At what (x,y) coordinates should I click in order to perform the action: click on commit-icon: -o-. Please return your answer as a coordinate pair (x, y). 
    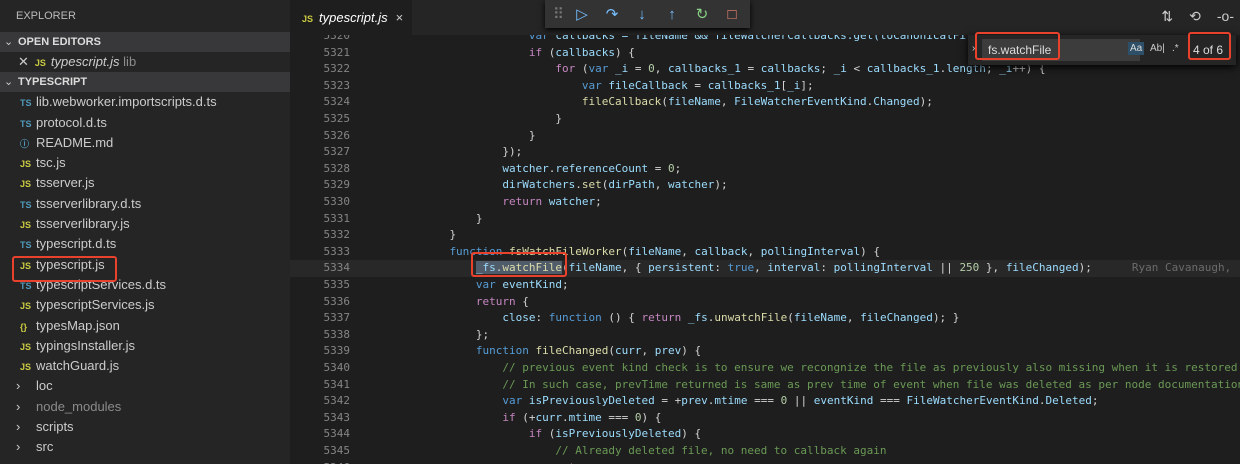
    Looking at the image, I should click on (1225, 16).